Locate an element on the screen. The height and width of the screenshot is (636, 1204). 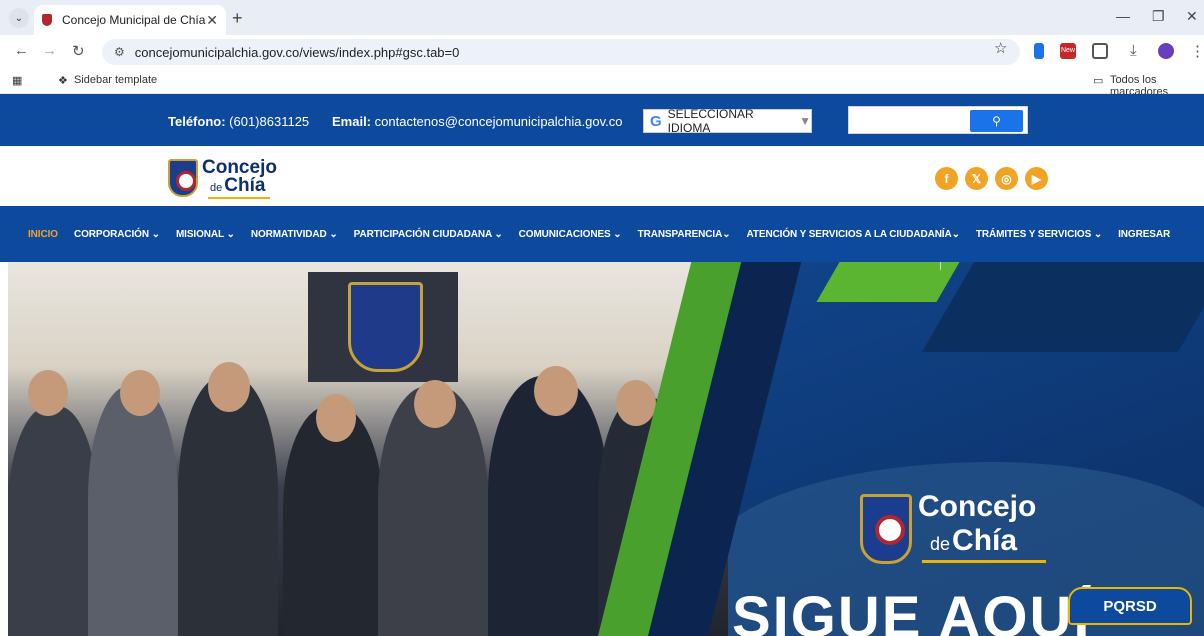
logo-chia: Chía is located at coordinates (245, 185).